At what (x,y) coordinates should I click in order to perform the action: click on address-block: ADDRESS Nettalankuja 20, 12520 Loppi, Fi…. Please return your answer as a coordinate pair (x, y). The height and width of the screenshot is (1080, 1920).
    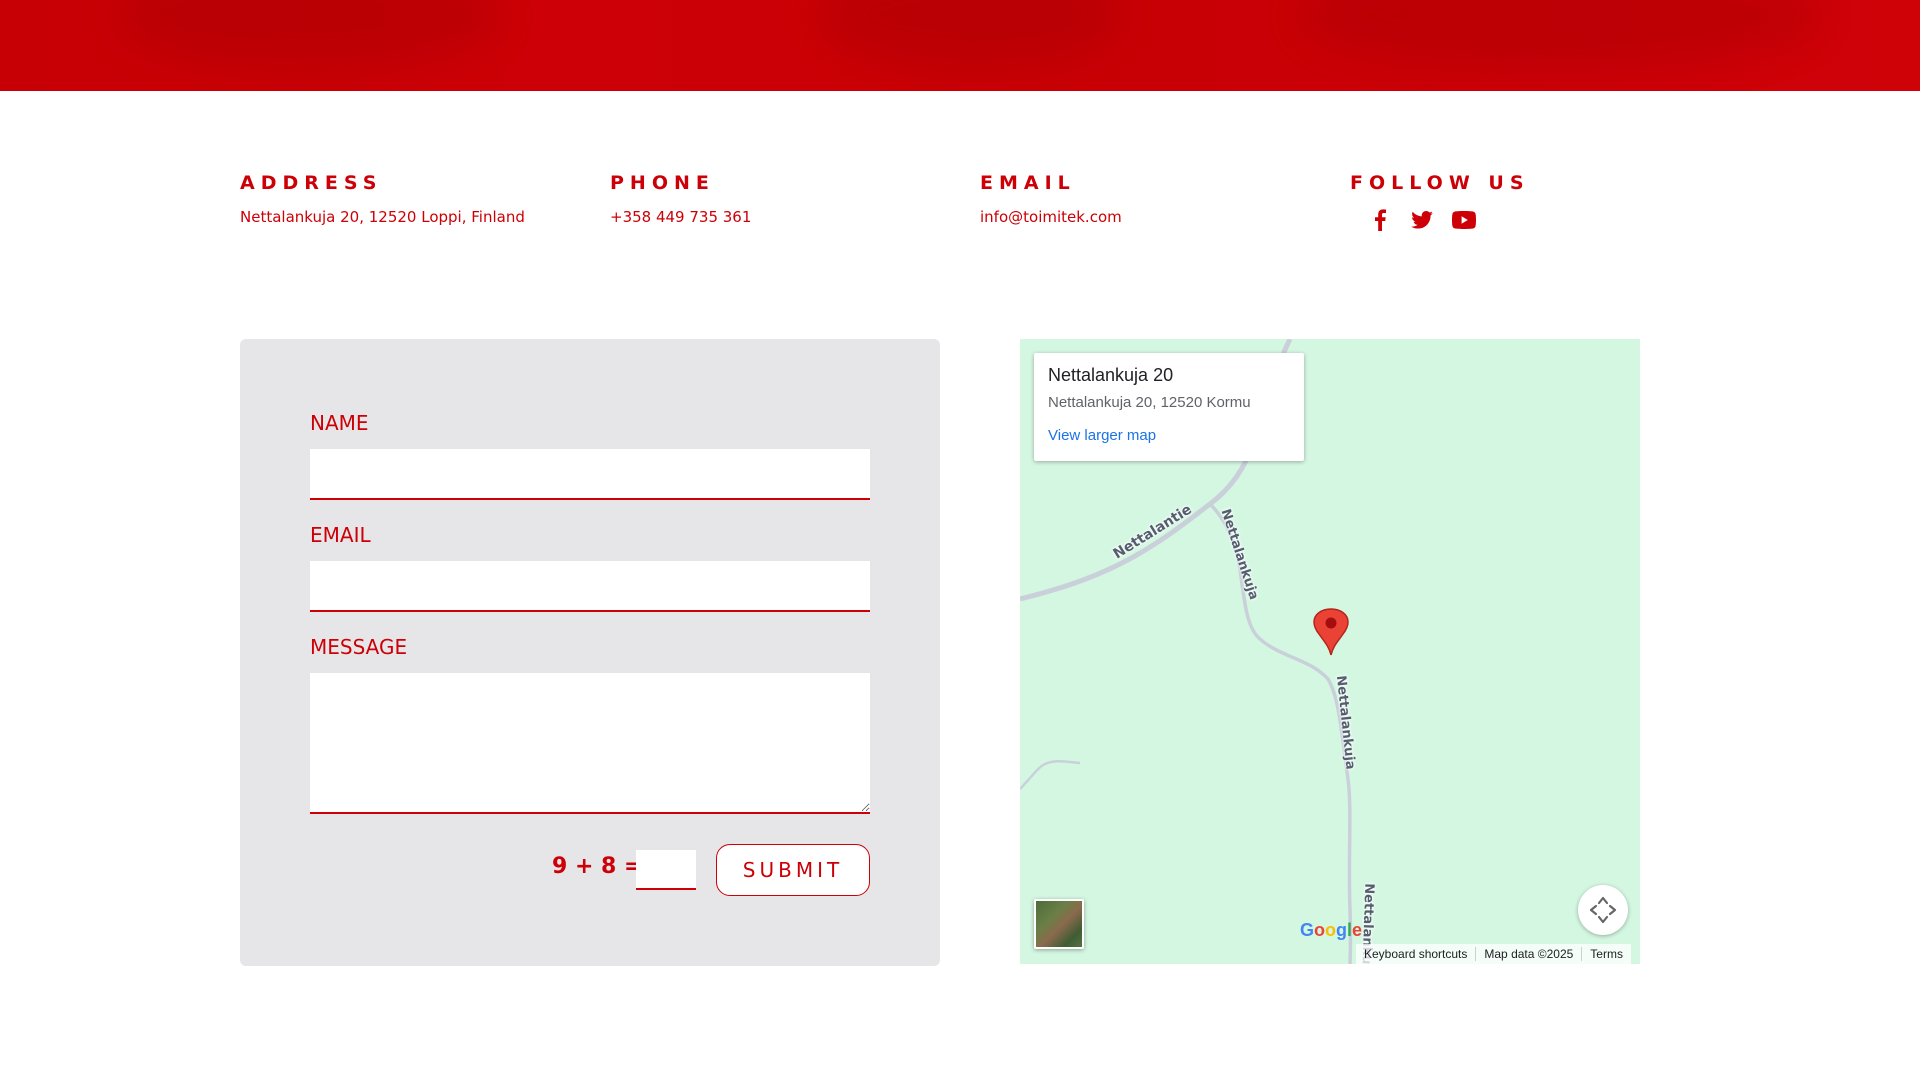
    Looking at the image, I should click on (382, 199).